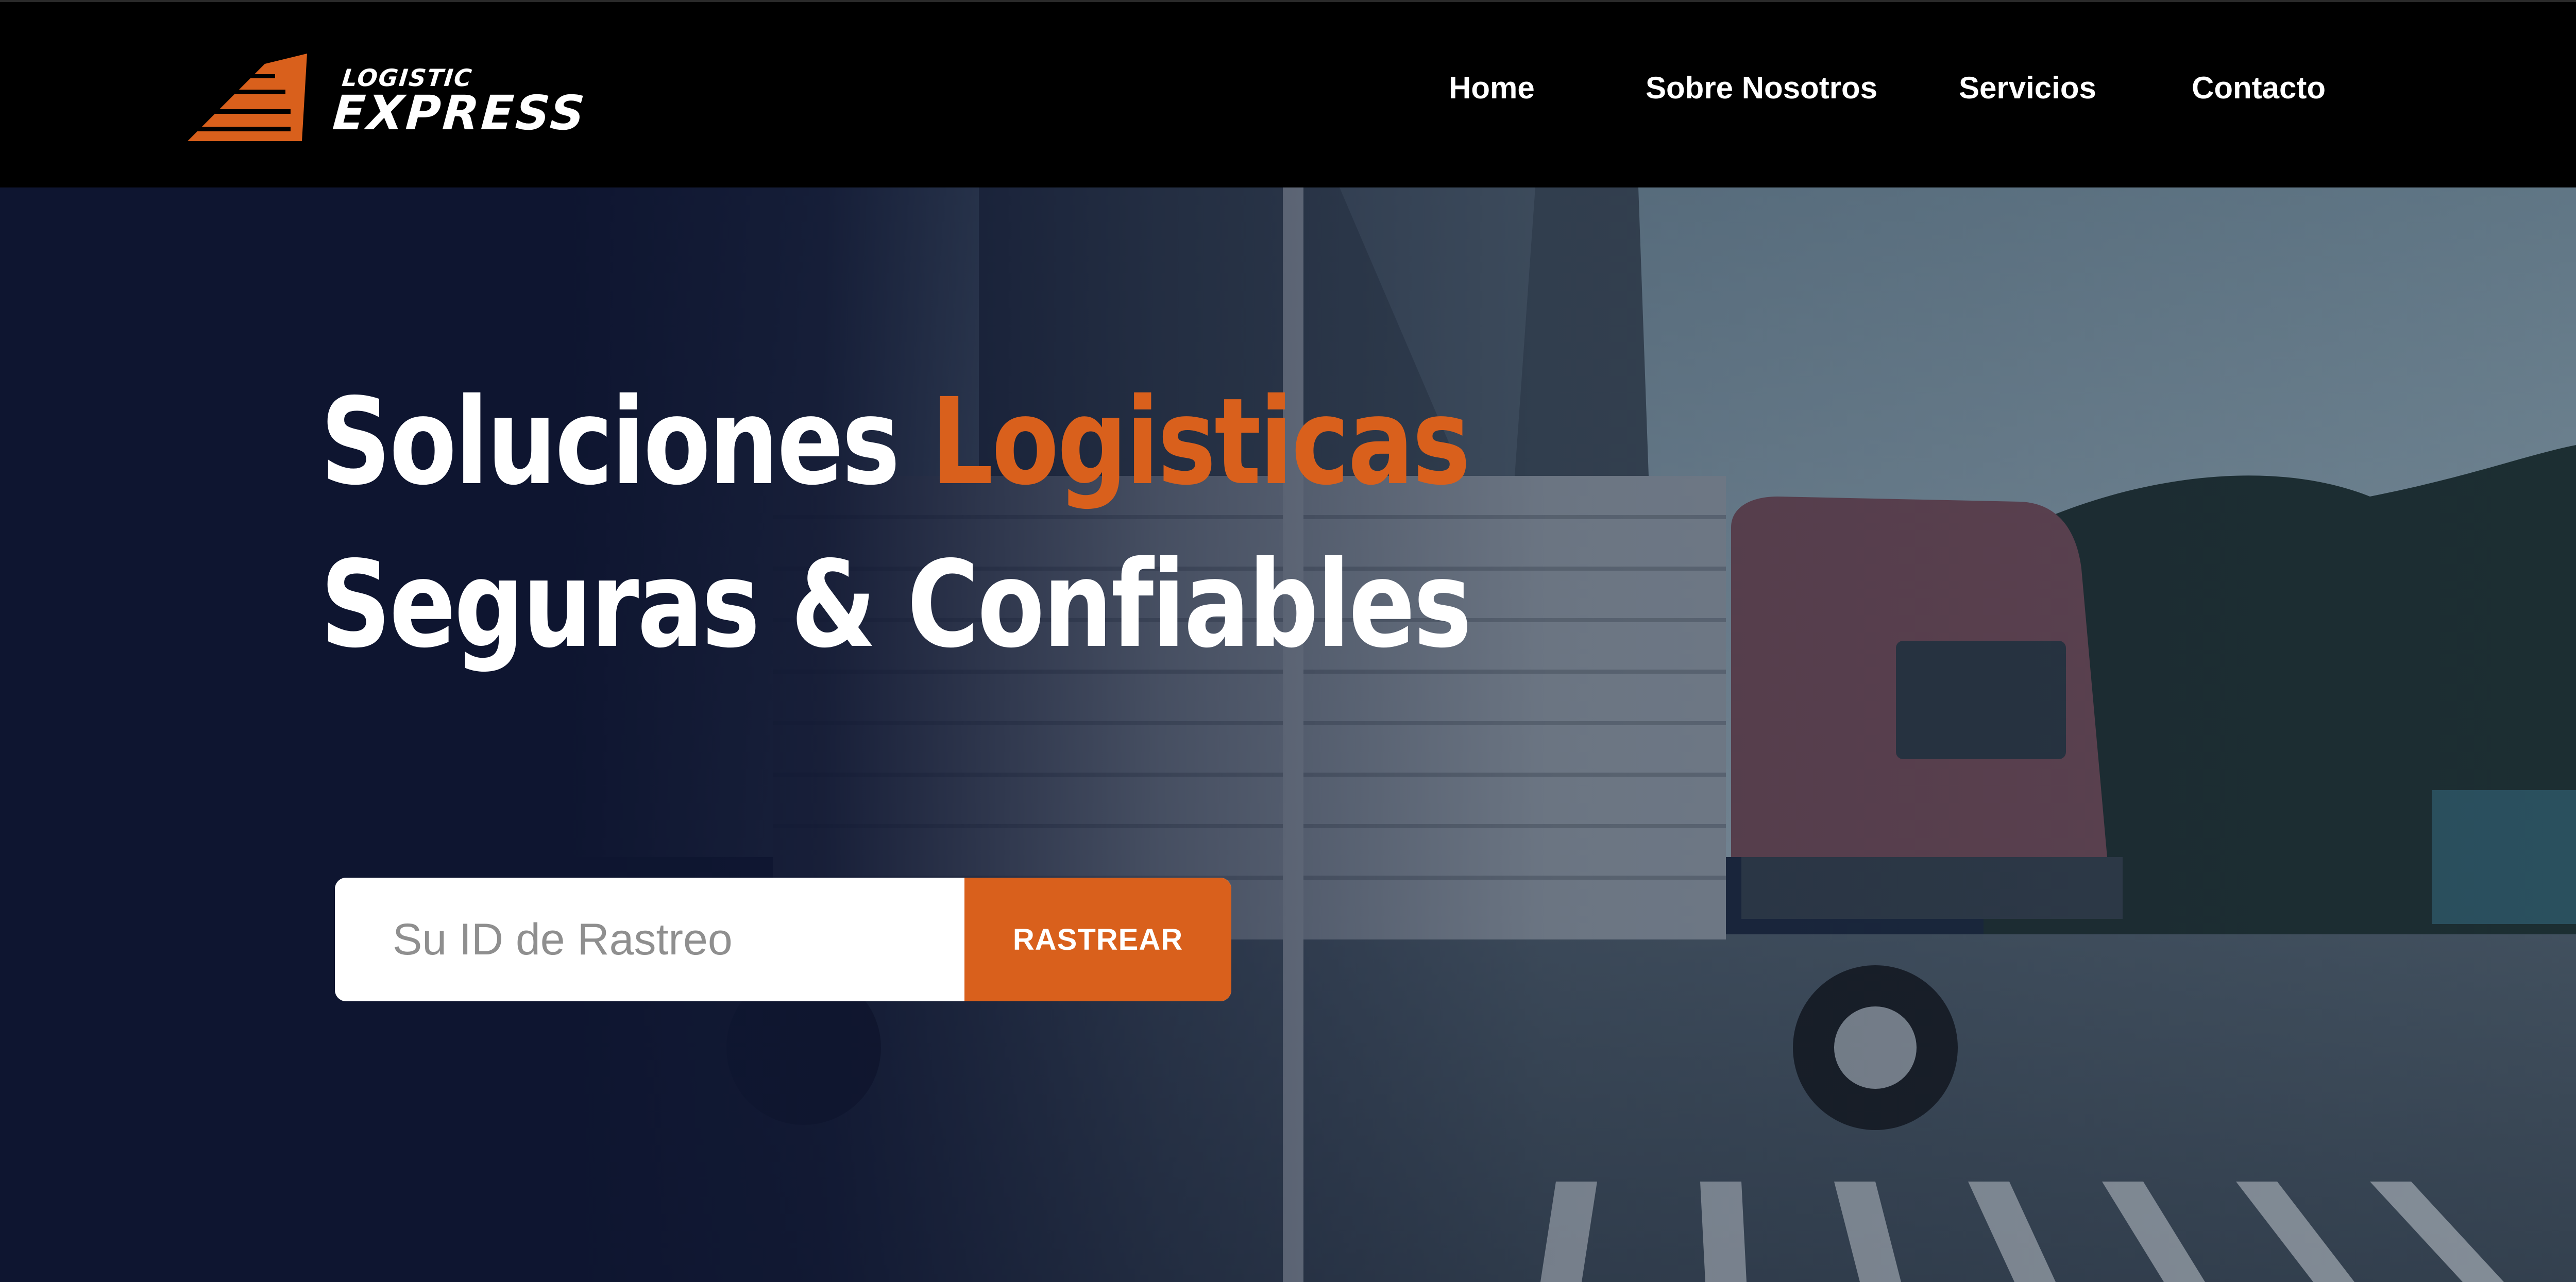  I want to click on nav-link-about: Sobre Nosotros, so click(1761, 88).